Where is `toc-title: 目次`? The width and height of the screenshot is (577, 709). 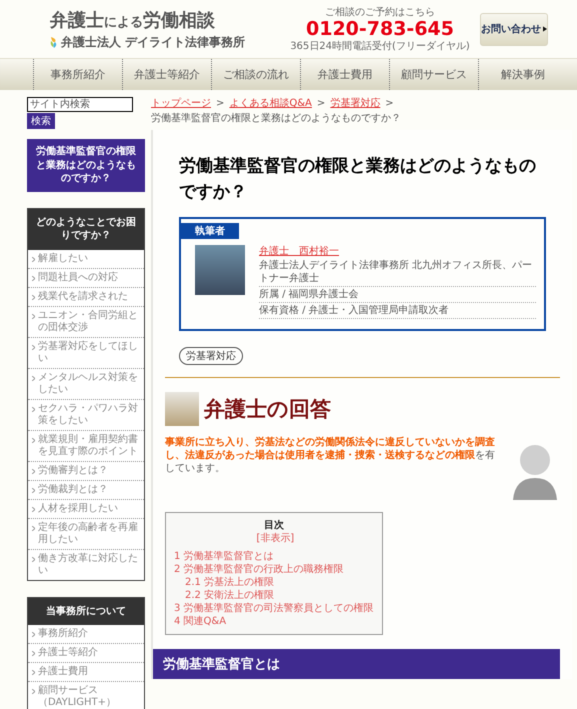
toc-title: 目次 is located at coordinates (274, 525).